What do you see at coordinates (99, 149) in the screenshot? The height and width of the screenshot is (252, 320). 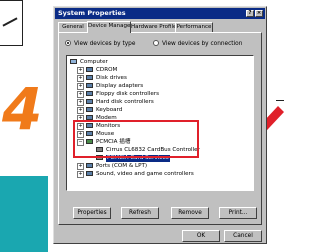 I see `cardbus-controller-icon` at bounding box center [99, 149].